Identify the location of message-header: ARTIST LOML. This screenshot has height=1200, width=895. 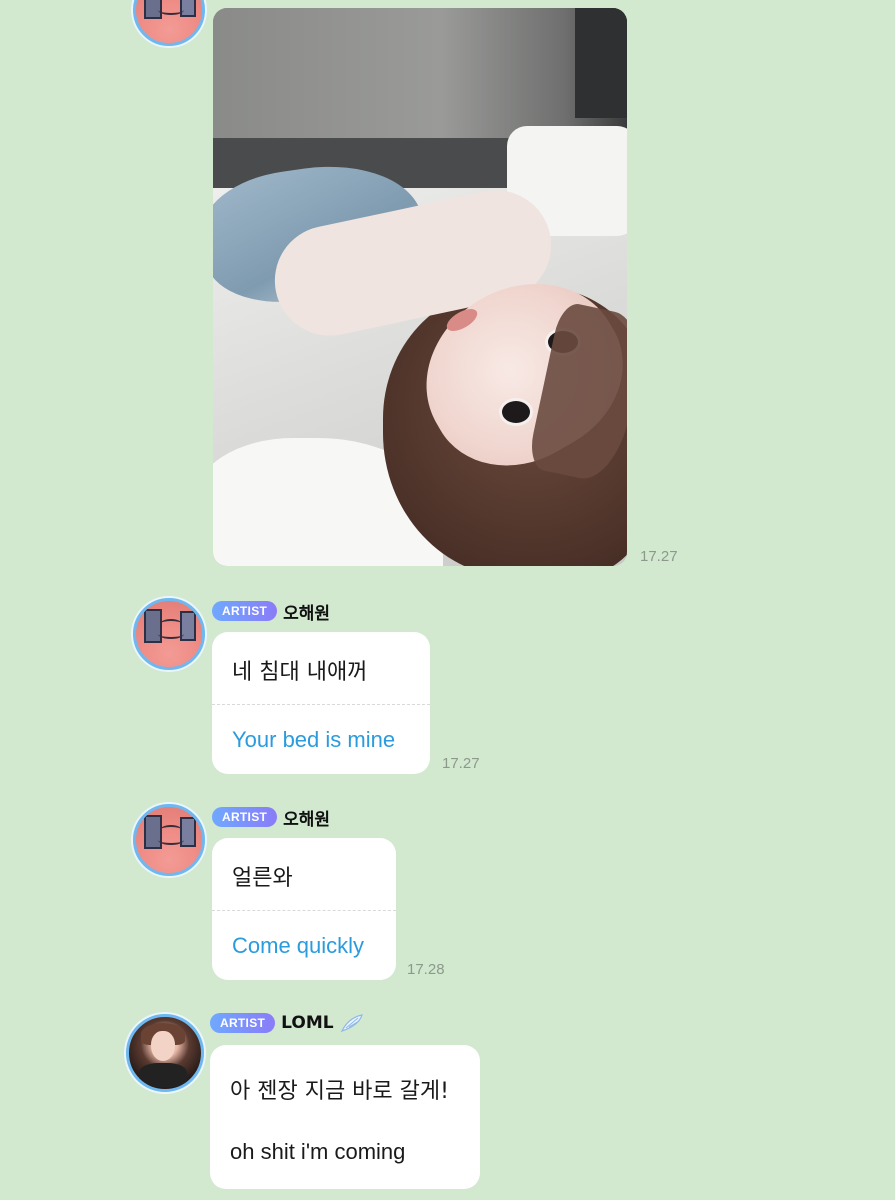
(287, 1023).